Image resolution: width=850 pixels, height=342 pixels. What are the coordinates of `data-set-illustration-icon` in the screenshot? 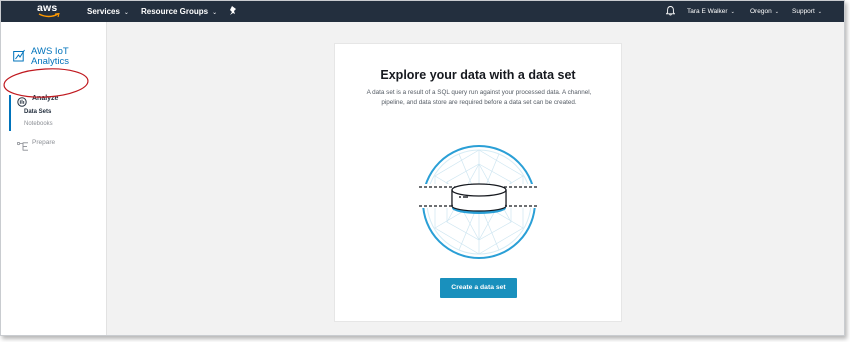 It's located at (479, 202).